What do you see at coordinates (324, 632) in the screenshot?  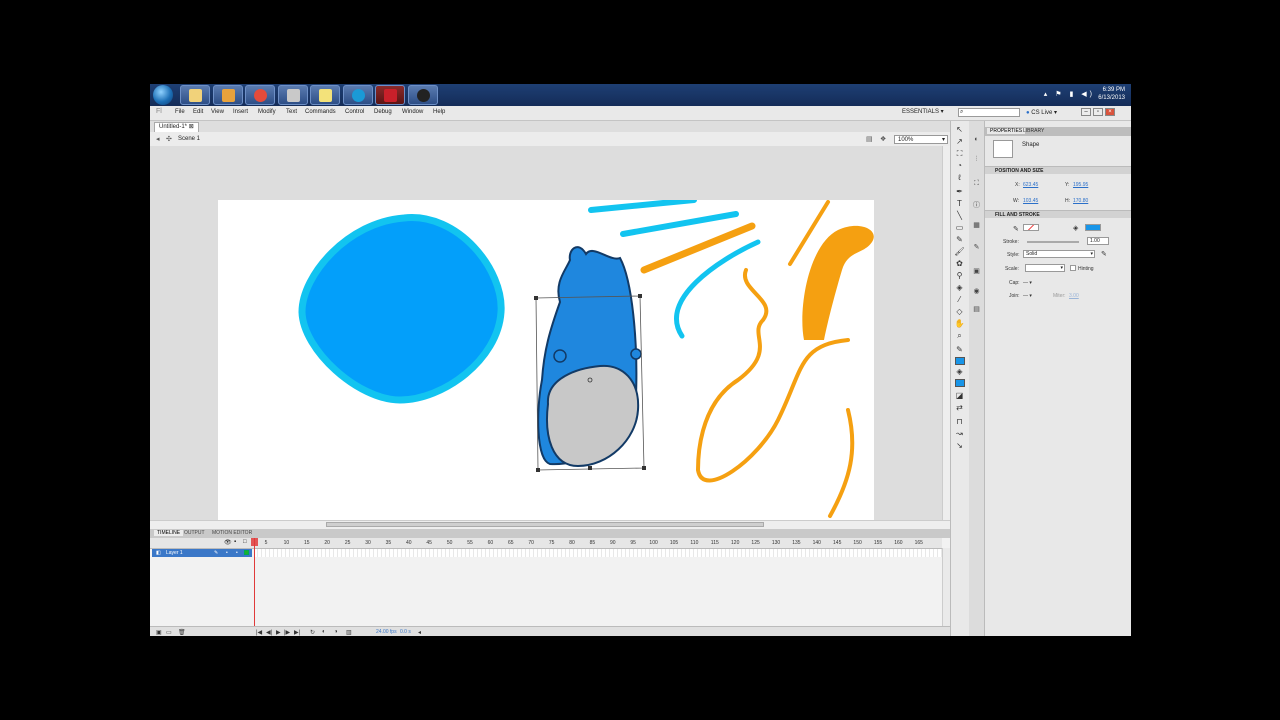 I see `onion-skin-icon: ◐` at bounding box center [324, 632].